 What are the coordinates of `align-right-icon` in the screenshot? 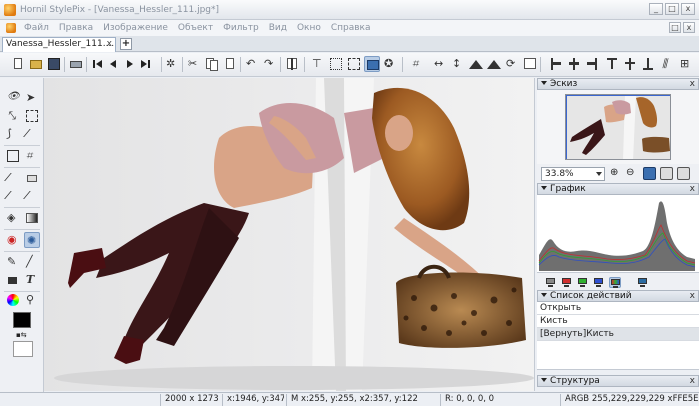 It's located at (592, 64).